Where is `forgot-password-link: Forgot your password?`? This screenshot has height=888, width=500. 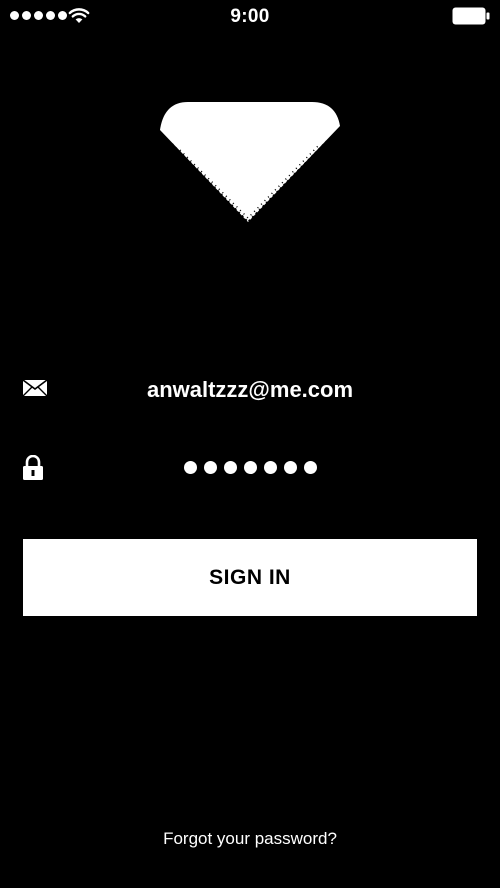
forgot-password-link: Forgot your password? is located at coordinates (250, 839).